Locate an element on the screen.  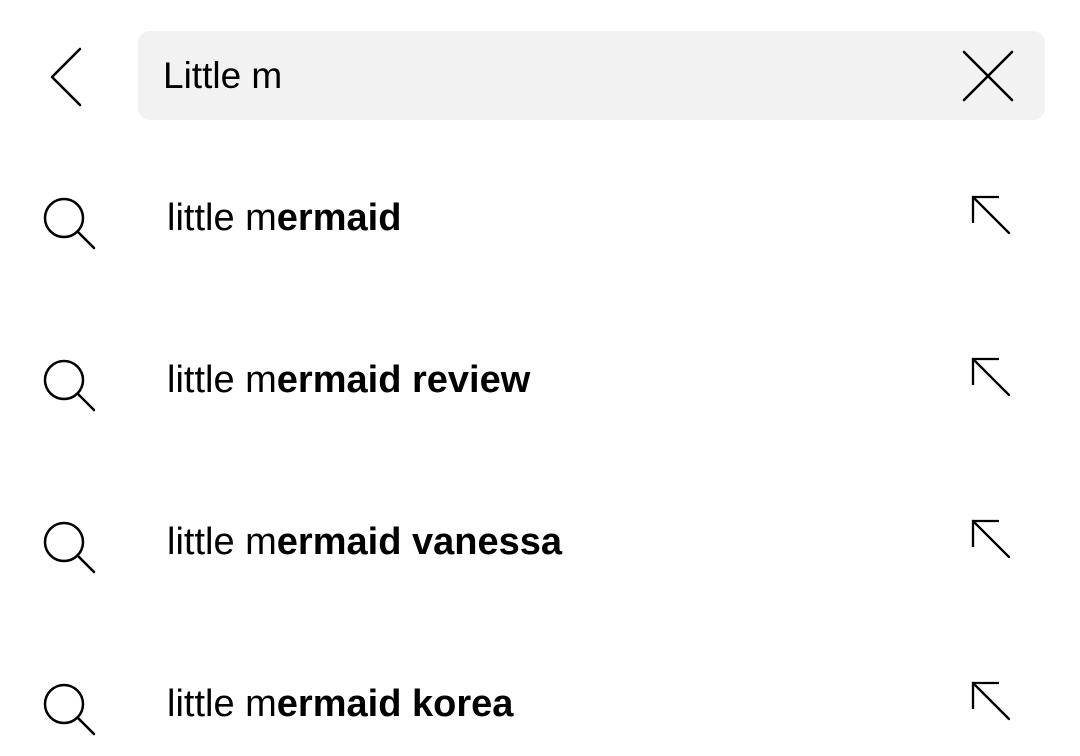
suggestion-text: little mermaid korea is located at coordinates (340, 704).